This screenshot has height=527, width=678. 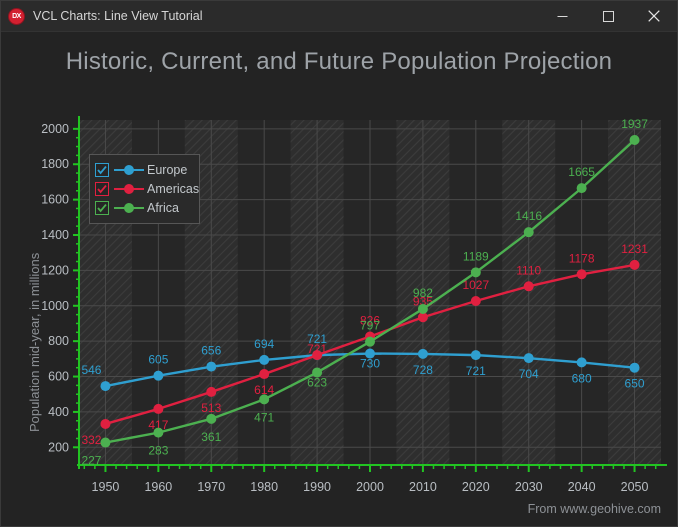 I want to click on series-point-label: 704, so click(x=529, y=374).